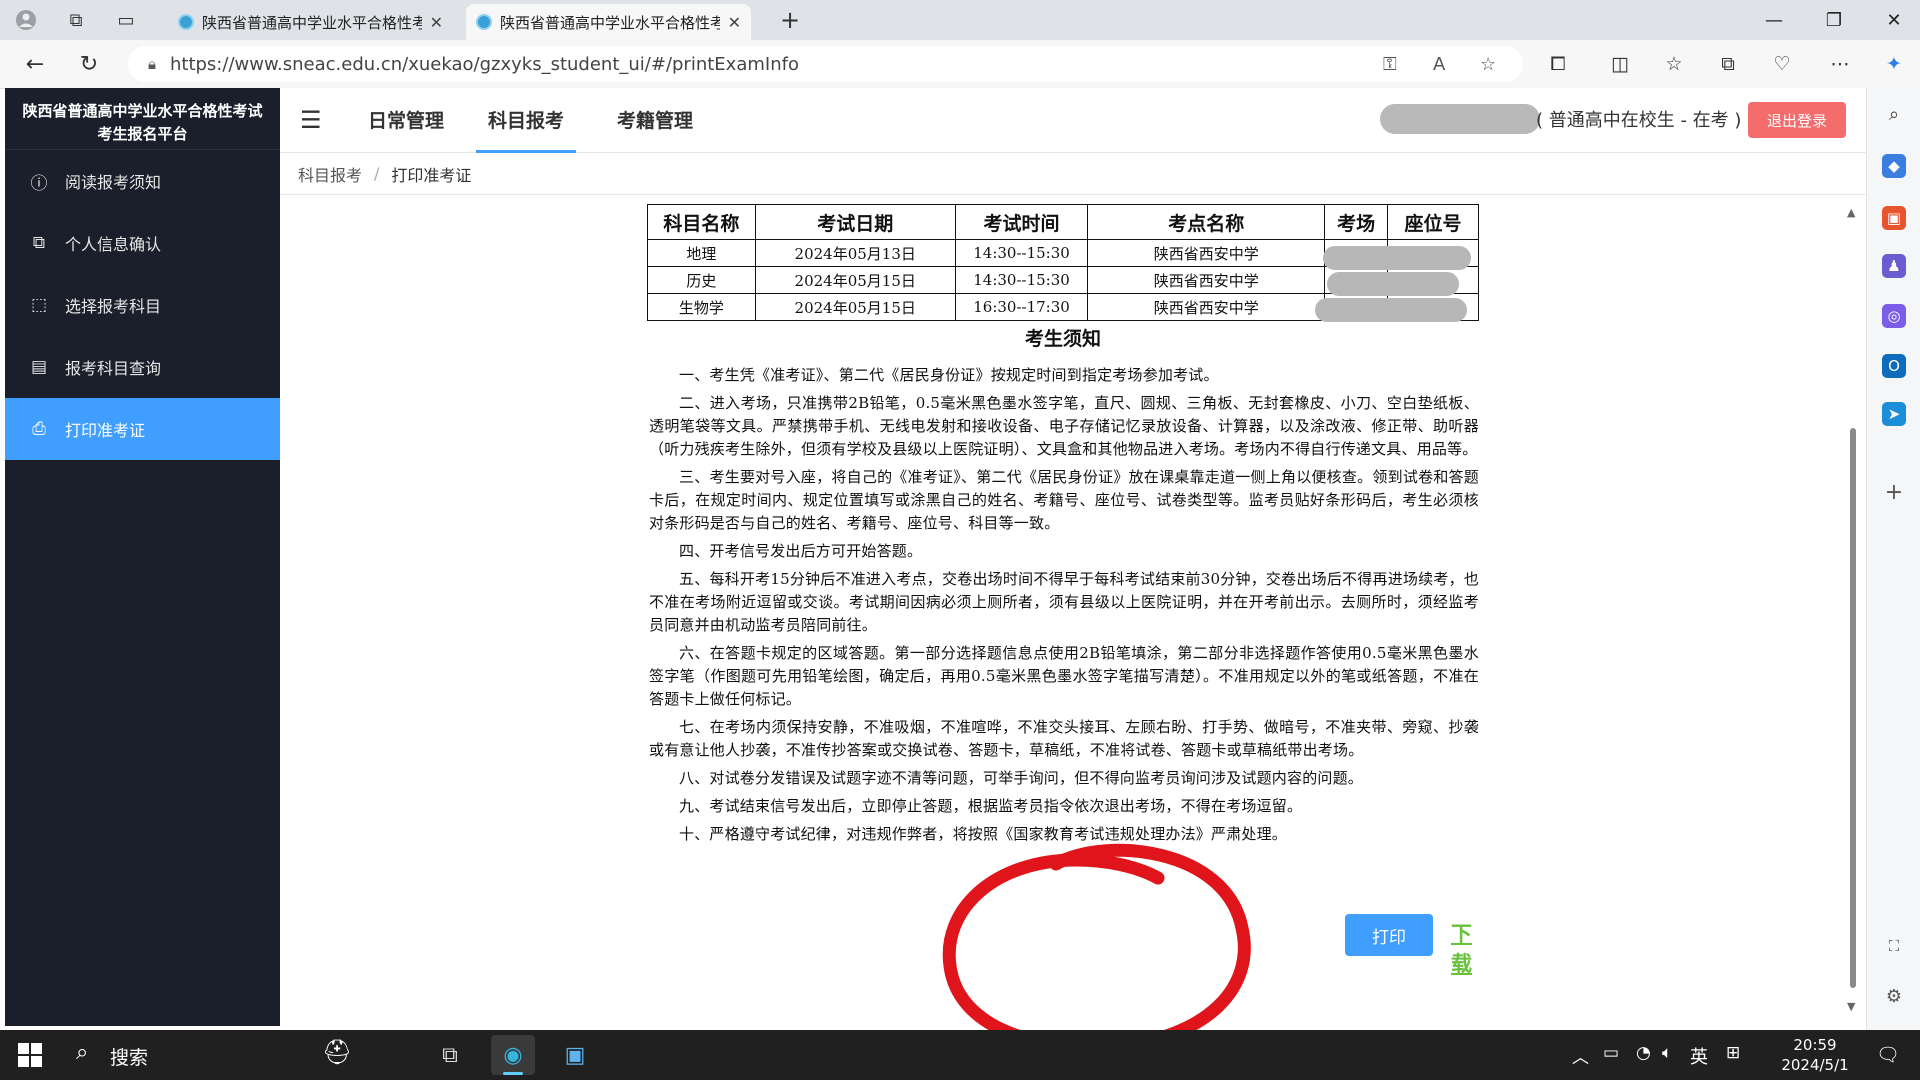 Image resolution: width=1920 pixels, height=1080 pixels. I want to click on back-icon: ←, so click(35, 64).